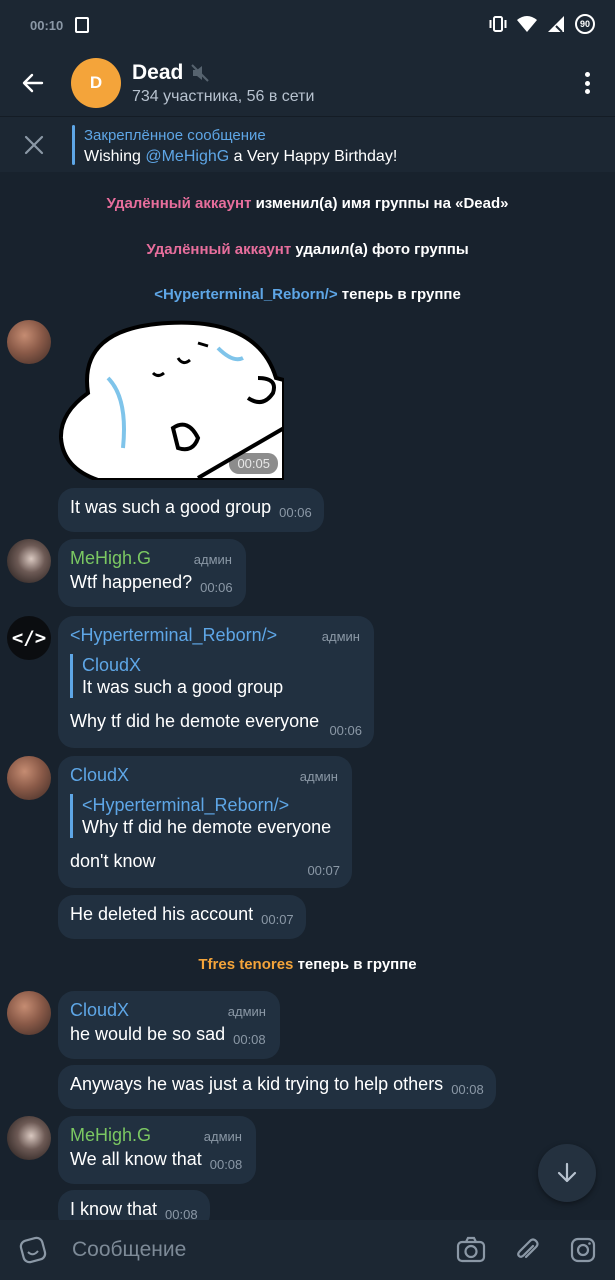 This screenshot has width=615, height=1280. Describe the element at coordinates (34, 145) in the screenshot. I see `close-icon` at that location.